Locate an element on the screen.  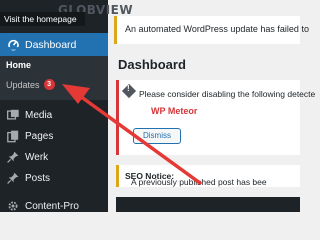
page-title: Dashboard is located at coordinates (152, 64).